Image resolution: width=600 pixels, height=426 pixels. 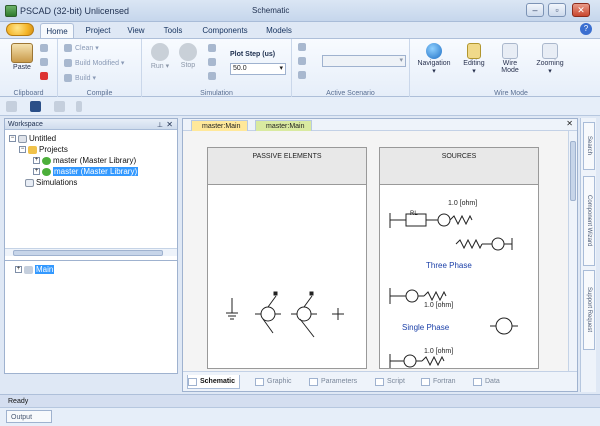 What do you see at coordinates (225, 30) in the screenshot?
I see `tab-components: Components` at bounding box center [225, 30].